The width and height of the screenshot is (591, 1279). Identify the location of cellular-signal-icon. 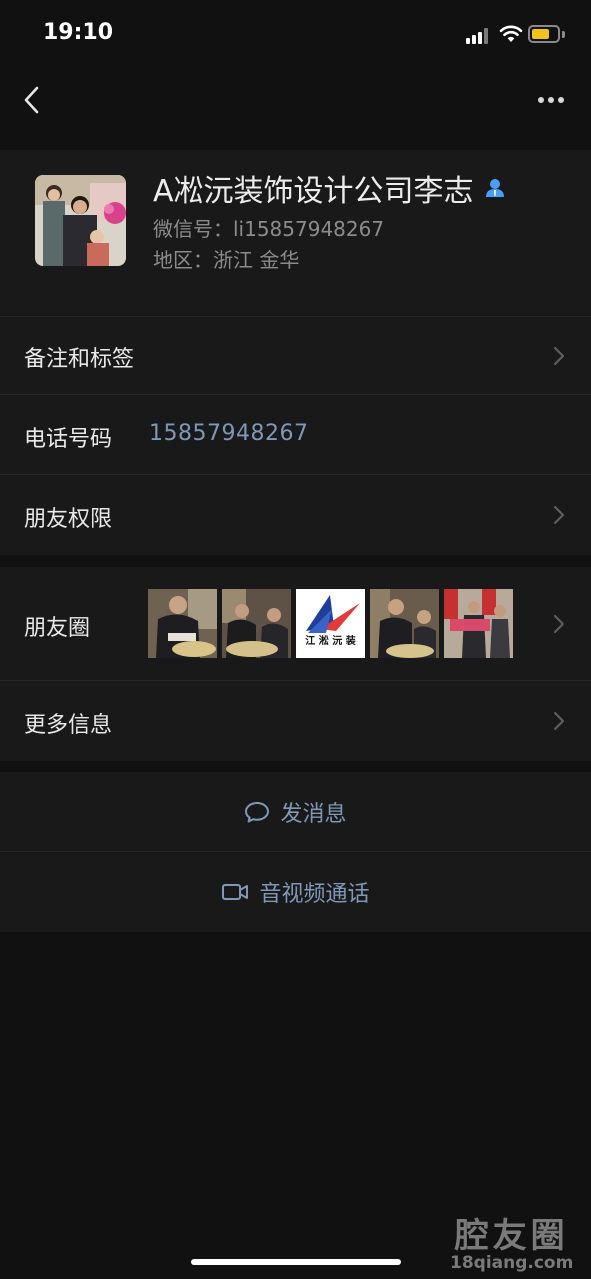
(479, 36).